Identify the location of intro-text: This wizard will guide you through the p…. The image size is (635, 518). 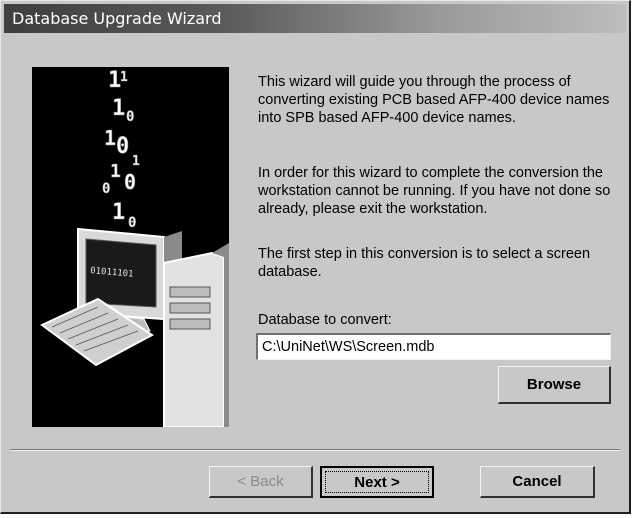
(434, 100).